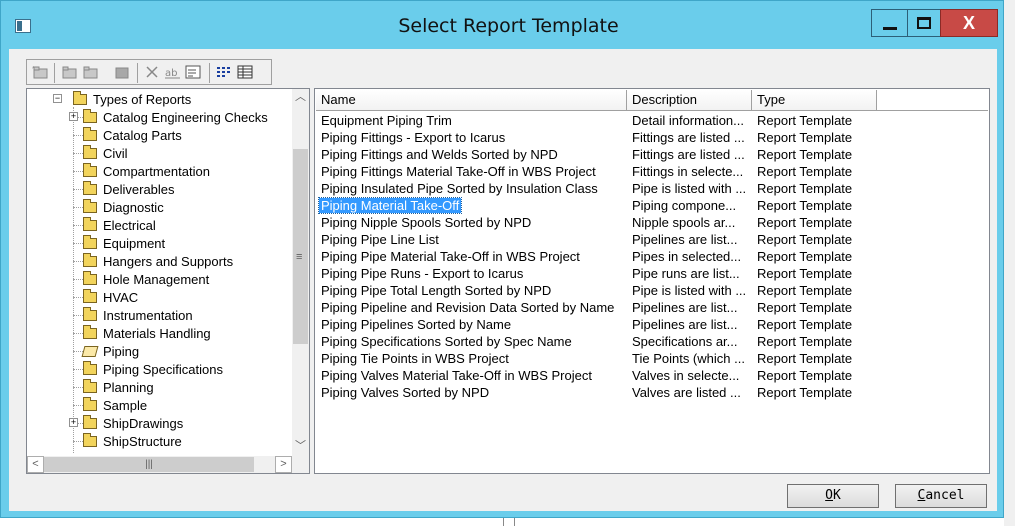 This screenshot has width=1015, height=526. Describe the element at coordinates (139, 189) in the screenshot. I see `tree-item-label: Deliverables` at that location.